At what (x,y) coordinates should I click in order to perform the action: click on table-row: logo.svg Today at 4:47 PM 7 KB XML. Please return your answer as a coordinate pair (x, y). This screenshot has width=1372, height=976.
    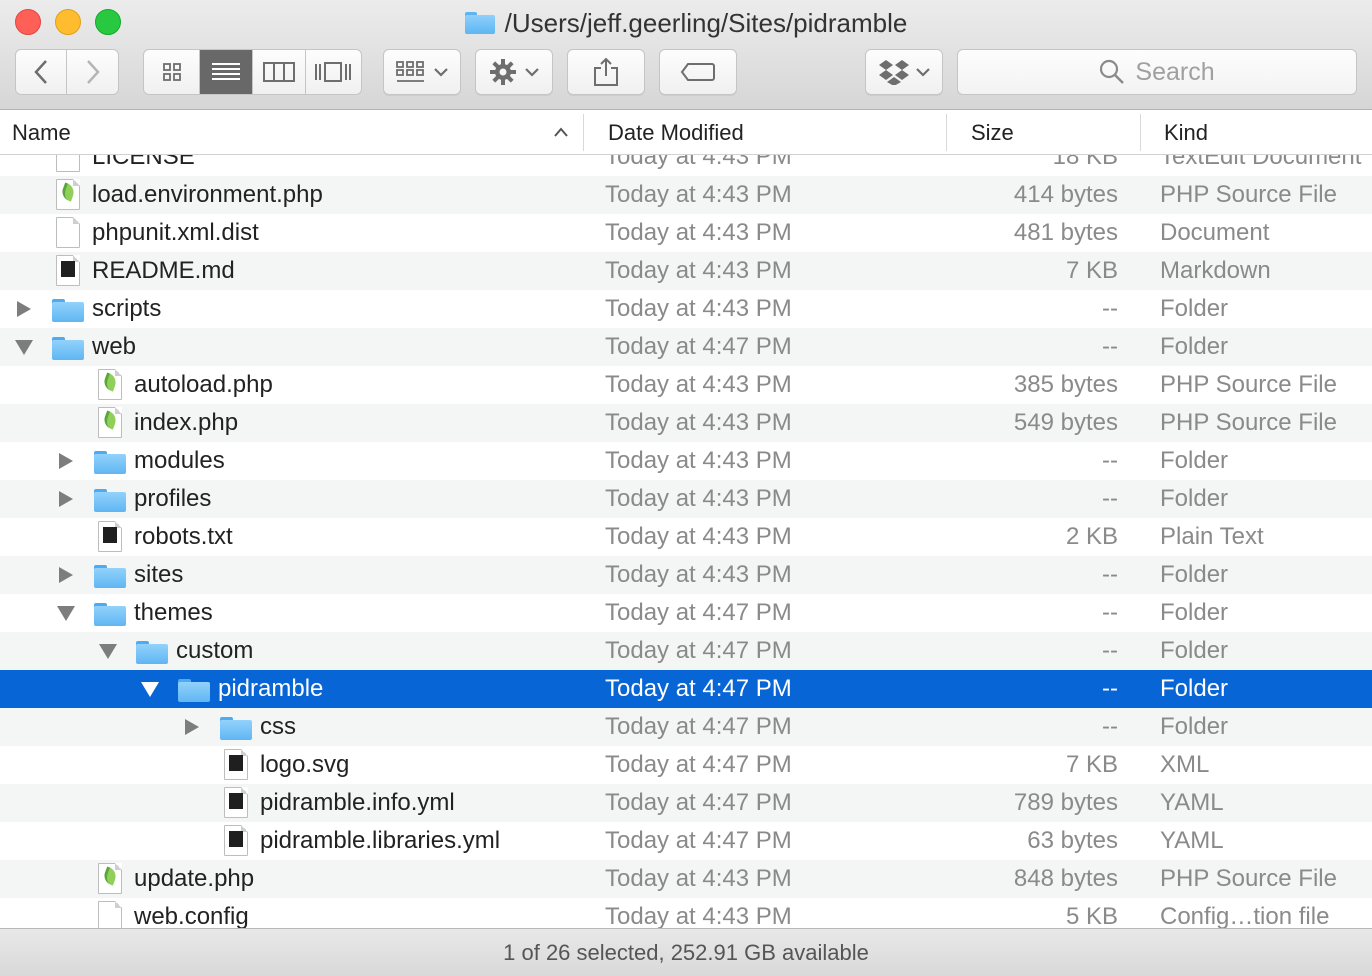
    Looking at the image, I should click on (686, 765).